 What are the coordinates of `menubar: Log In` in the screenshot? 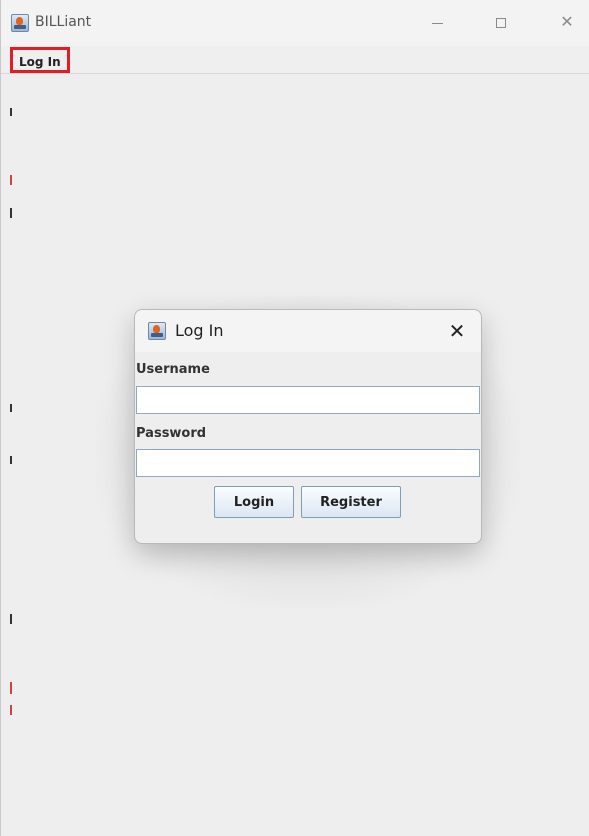 It's located at (295, 60).